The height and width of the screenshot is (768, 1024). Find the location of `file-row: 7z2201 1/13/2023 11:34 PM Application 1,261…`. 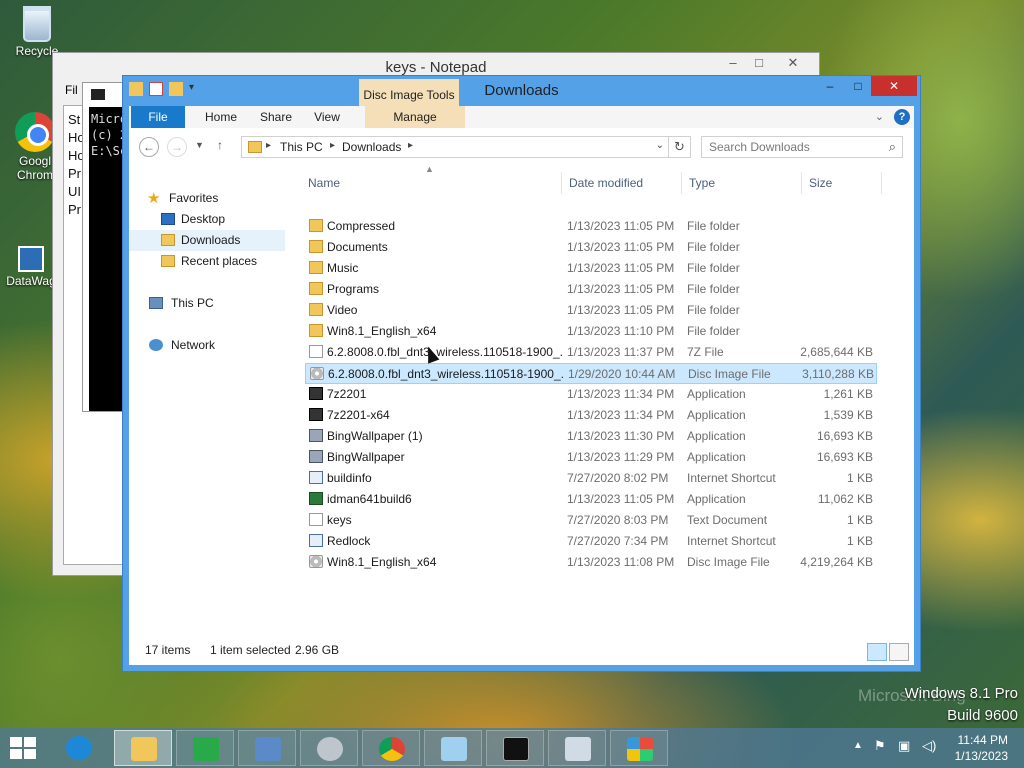

file-row: 7z2201 1/13/2023 11:34 PM Application 1,261… is located at coordinates (591, 394).